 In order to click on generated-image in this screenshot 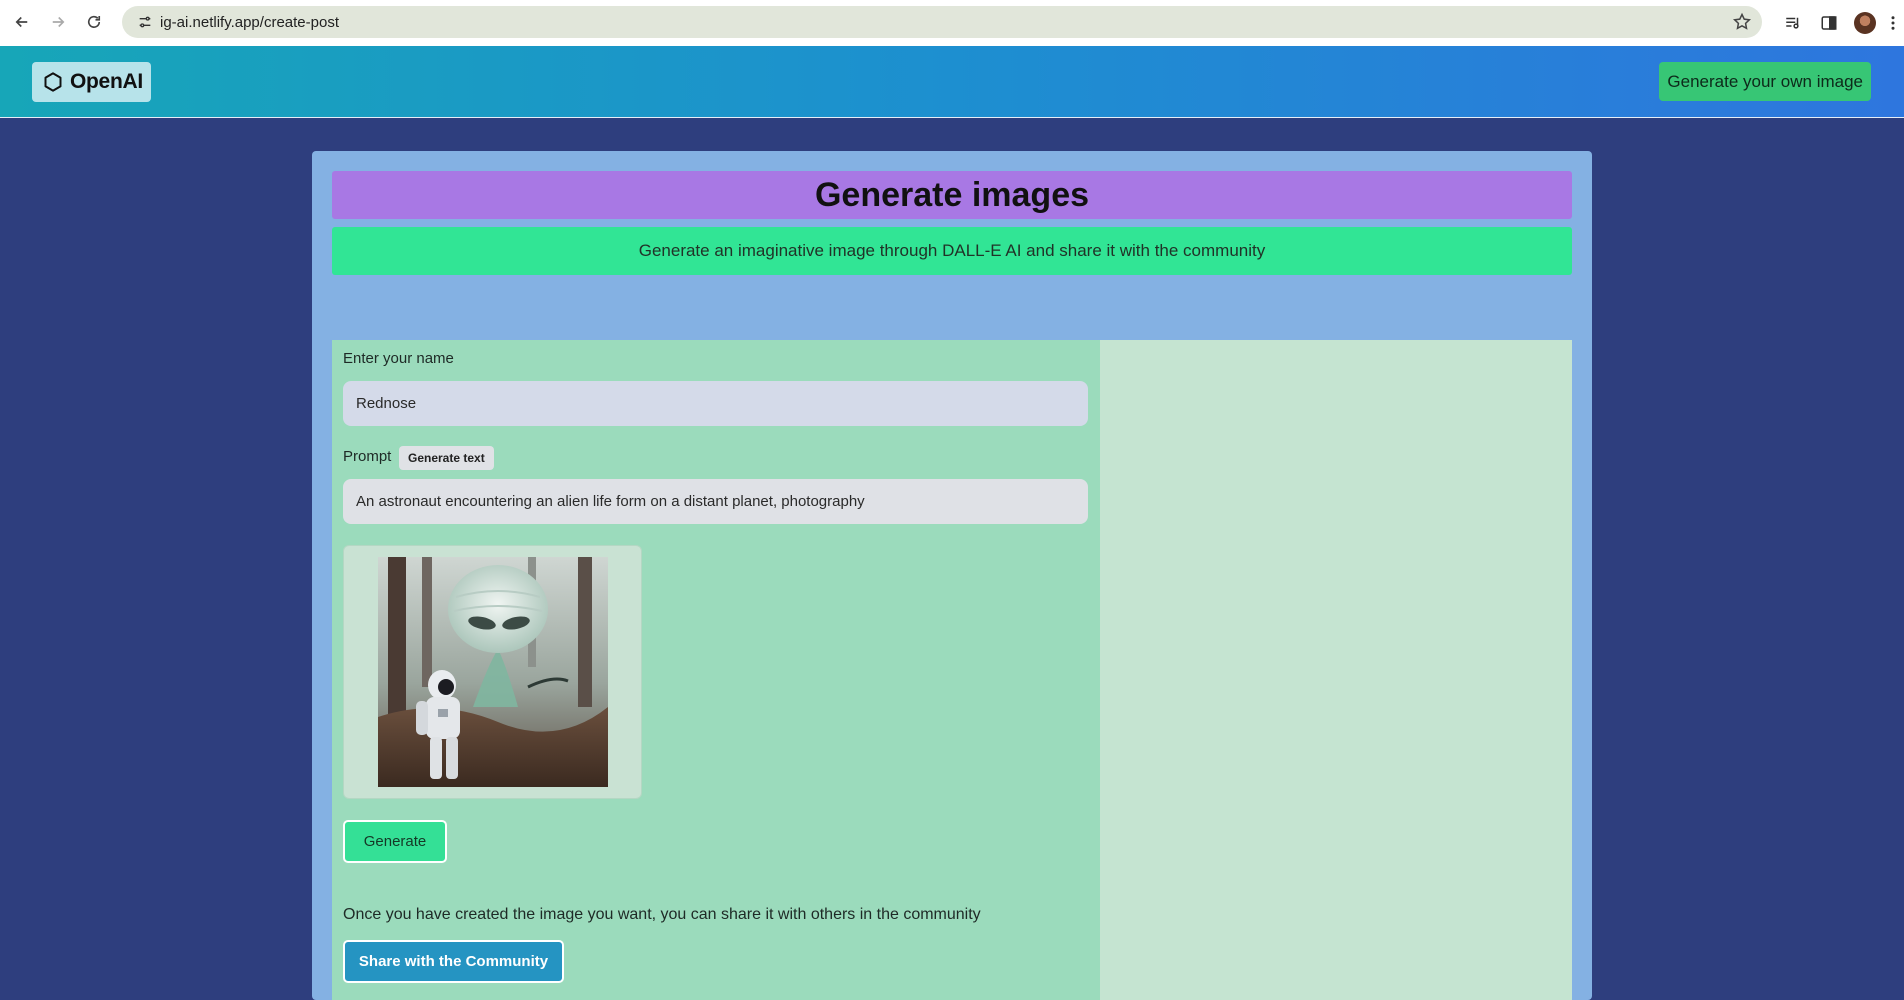, I will do `click(493, 672)`.